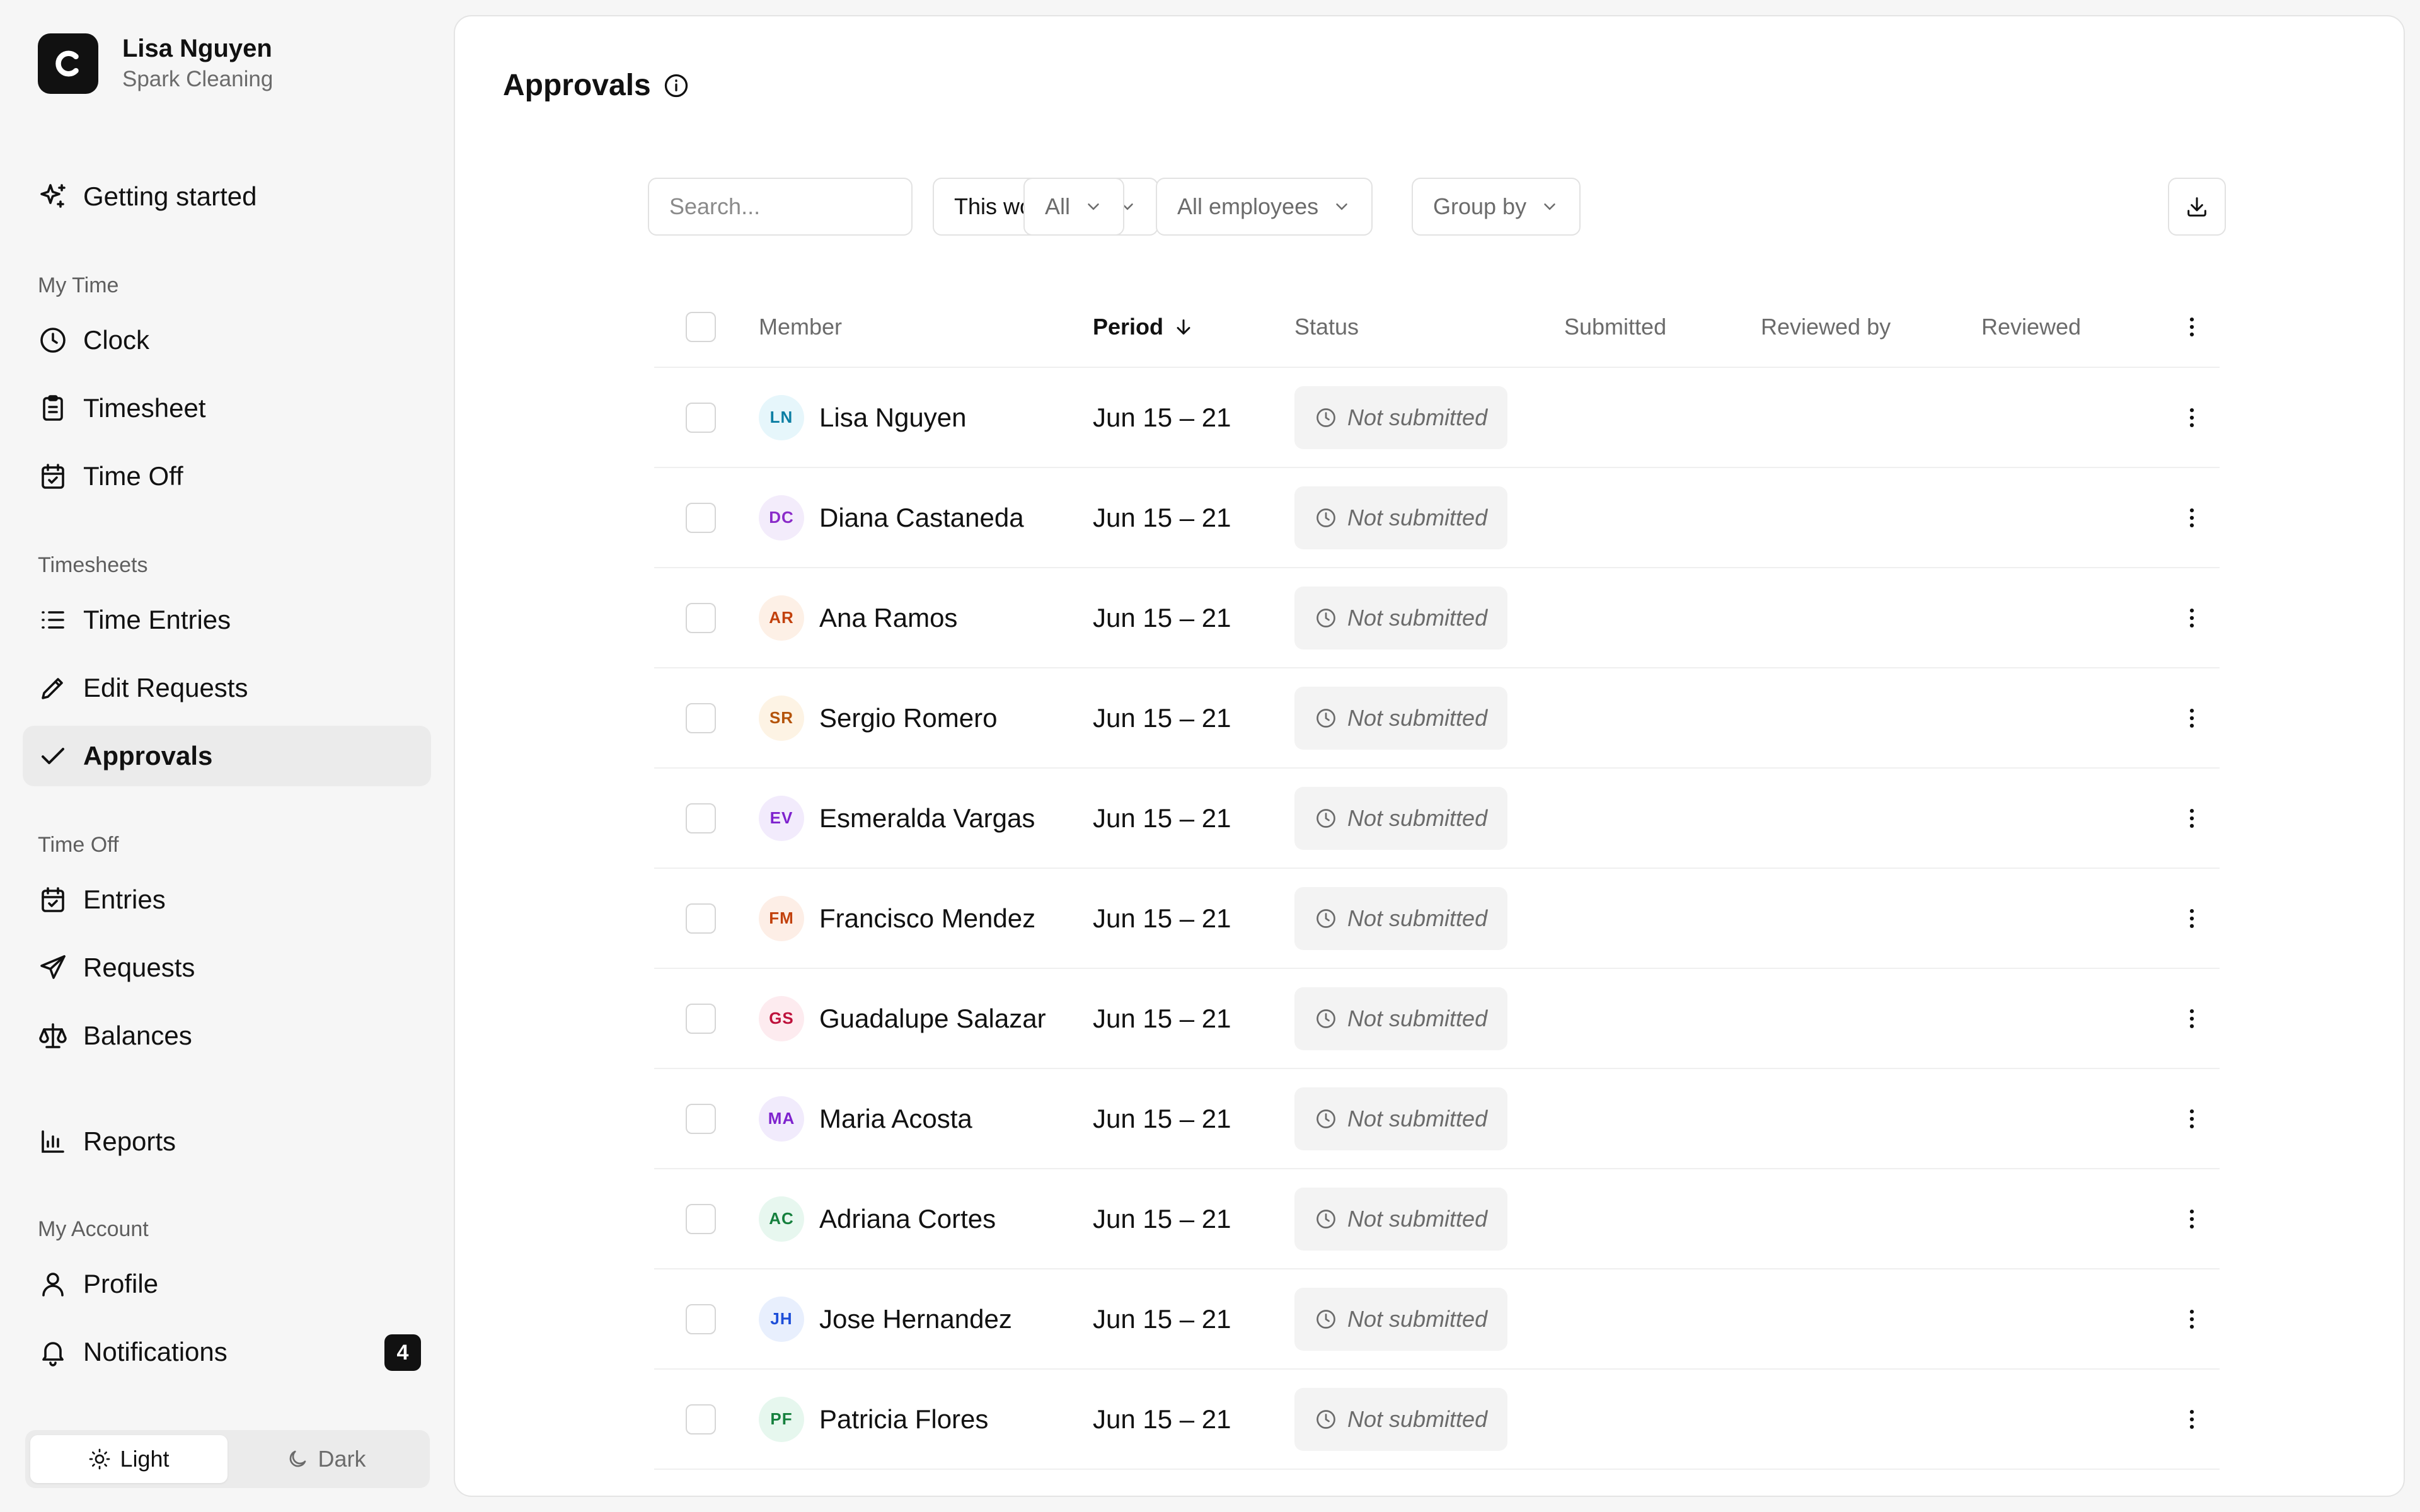  I want to click on chevron-down-icon, so click(1093, 206).